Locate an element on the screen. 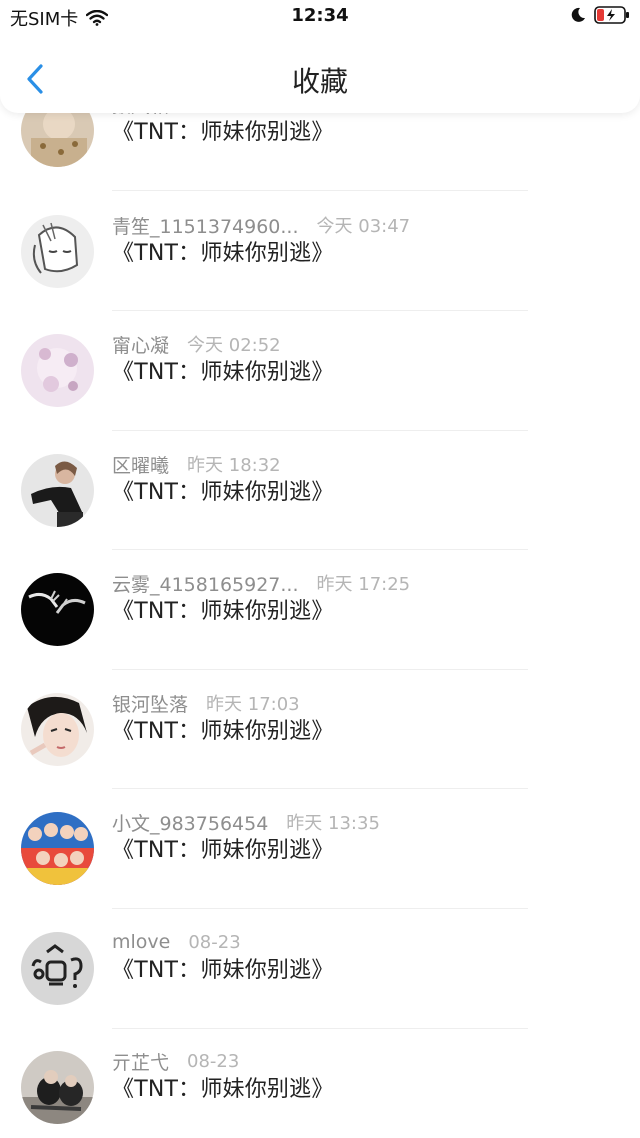  page-title: 收藏 is located at coordinates (319, 81).